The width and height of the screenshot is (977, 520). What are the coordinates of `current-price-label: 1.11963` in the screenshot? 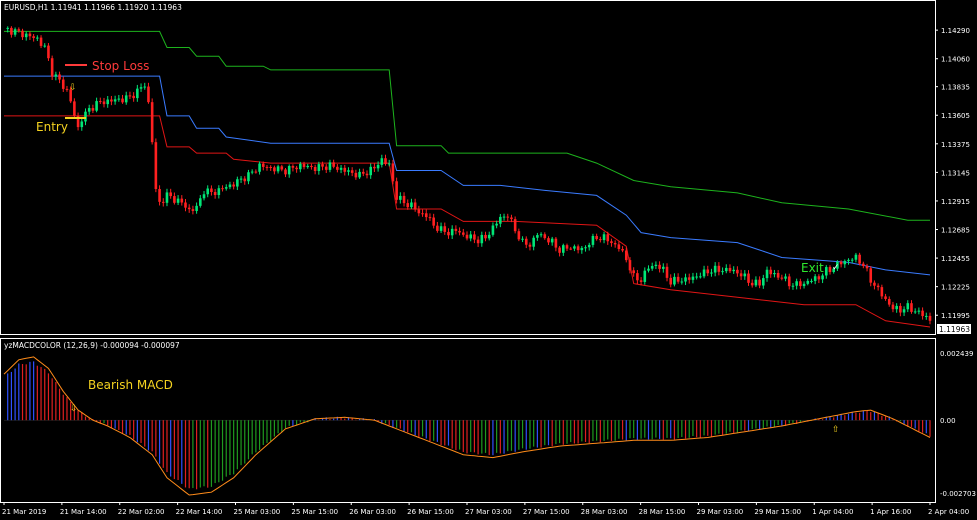 It's located at (954, 329).